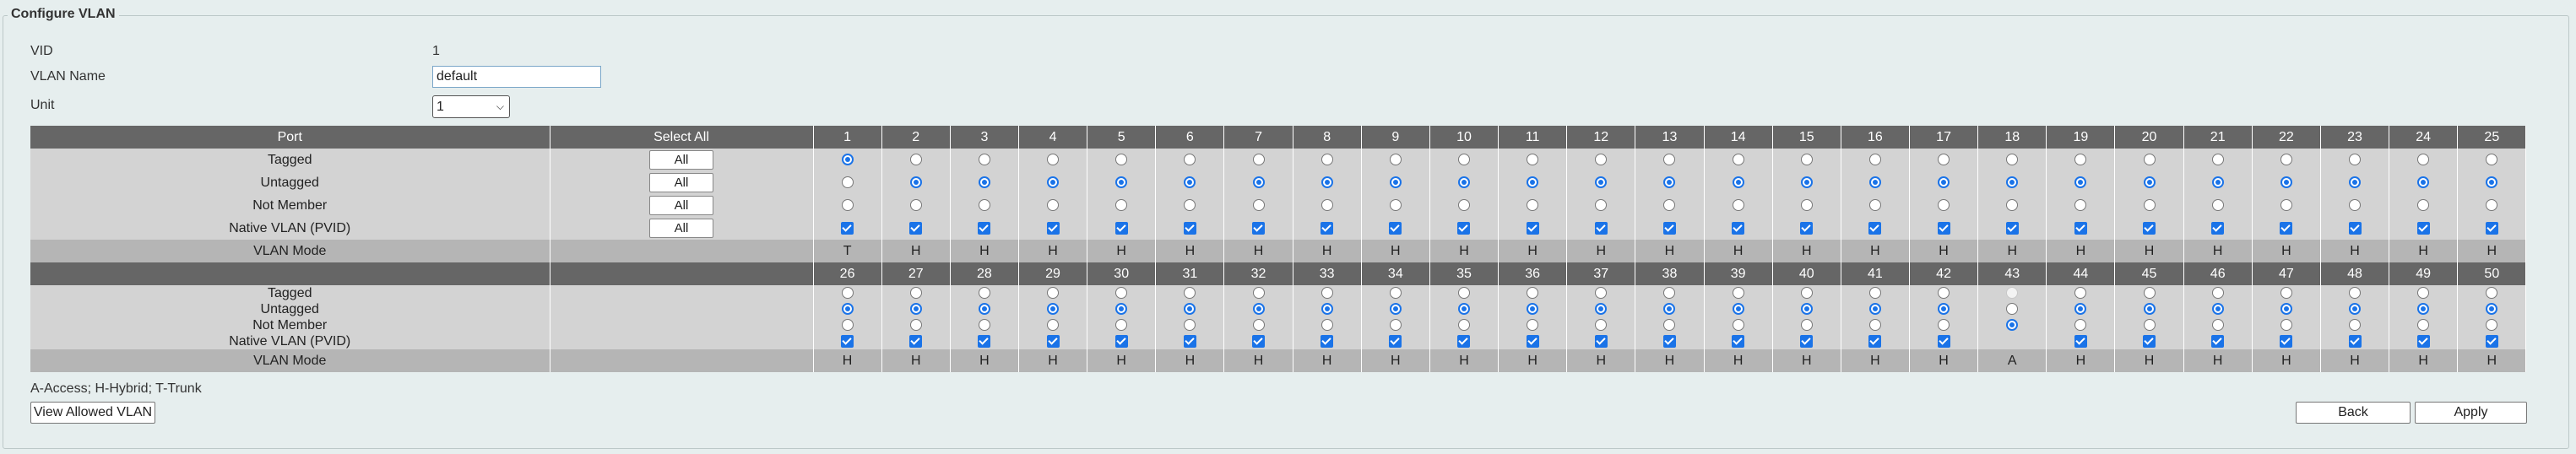 This screenshot has width=2576, height=454. What do you see at coordinates (93, 413) in the screenshot?
I see `view-allowed-vlan-button: View Allowed VLAN` at bounding box center [93, 413].